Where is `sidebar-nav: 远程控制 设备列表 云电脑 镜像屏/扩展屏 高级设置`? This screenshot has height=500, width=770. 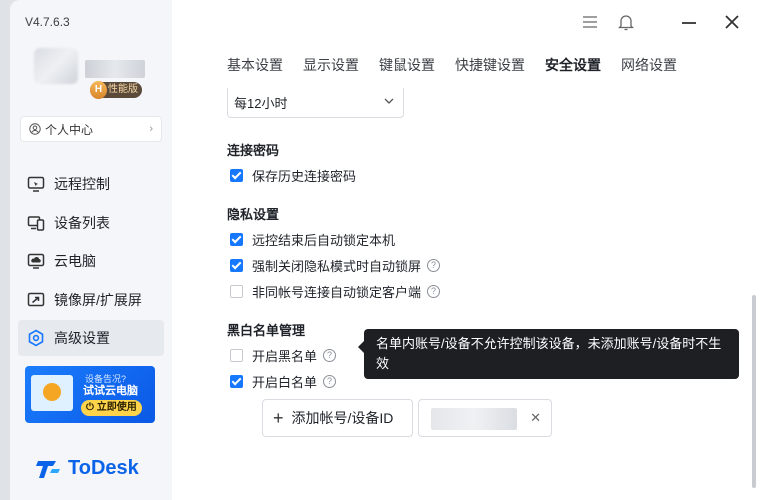 sidebar-nav: 远程控制 设备列表 云电脑 镜像屏/扩展屏 高级设置 is located at coordinates (91, 262).